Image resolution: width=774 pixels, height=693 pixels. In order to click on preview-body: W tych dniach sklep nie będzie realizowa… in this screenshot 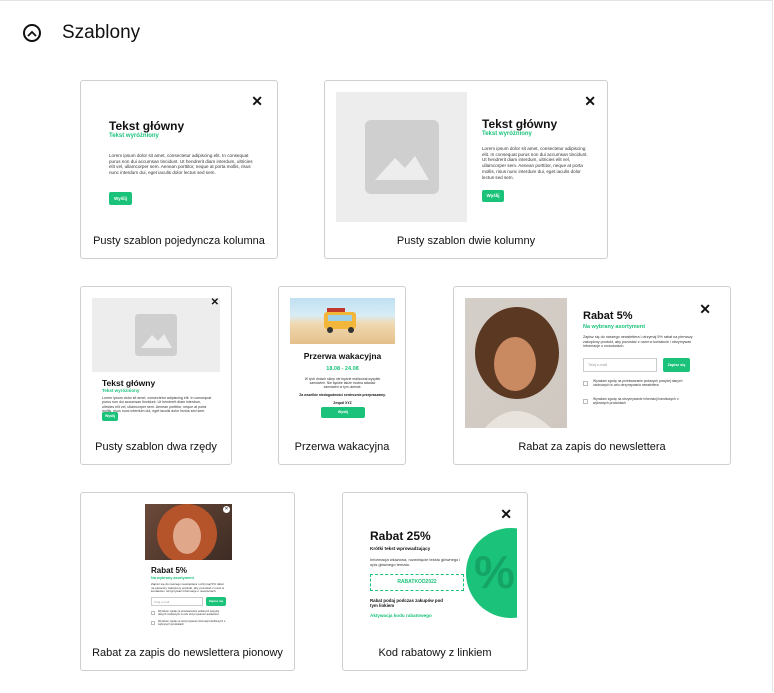, I will do `click(342, 383)`.